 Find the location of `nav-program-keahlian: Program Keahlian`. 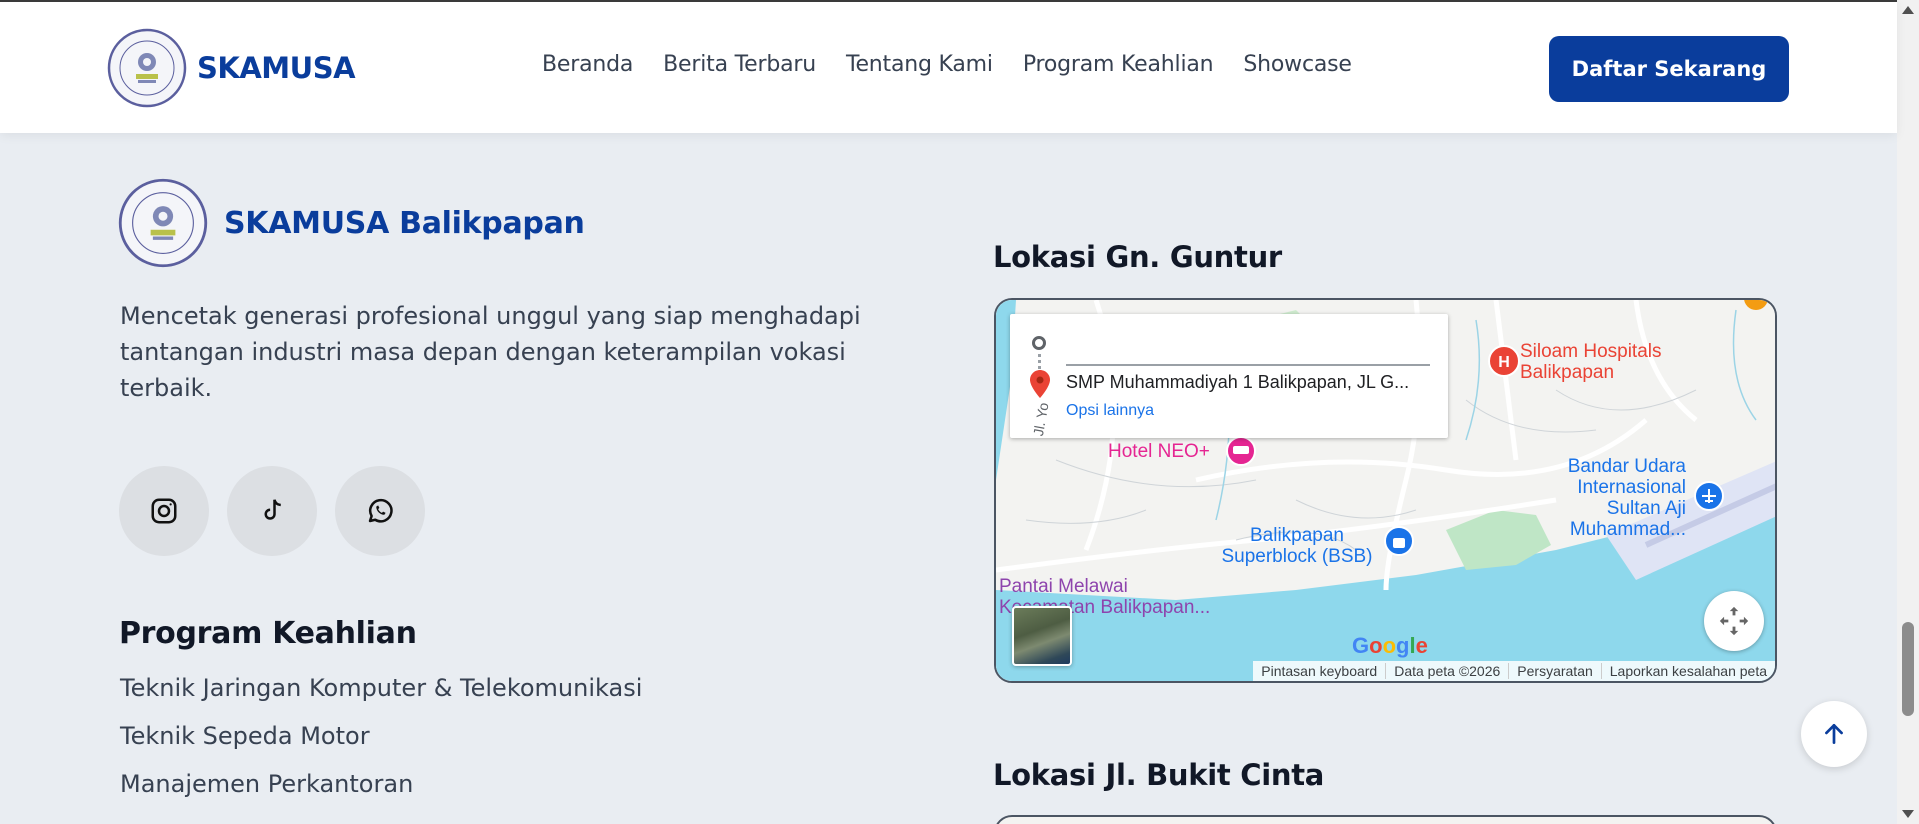

nav-program-keahlian: Program Keahlian is located at coordinates (1118, 64).